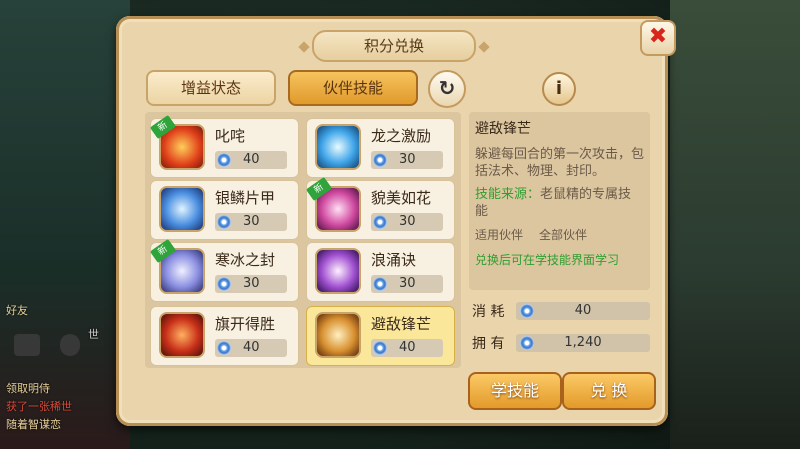 The width and height of the screenshot is (800, 449). I want to click on chat-line: 获了一张稀世, so click(39, 406).